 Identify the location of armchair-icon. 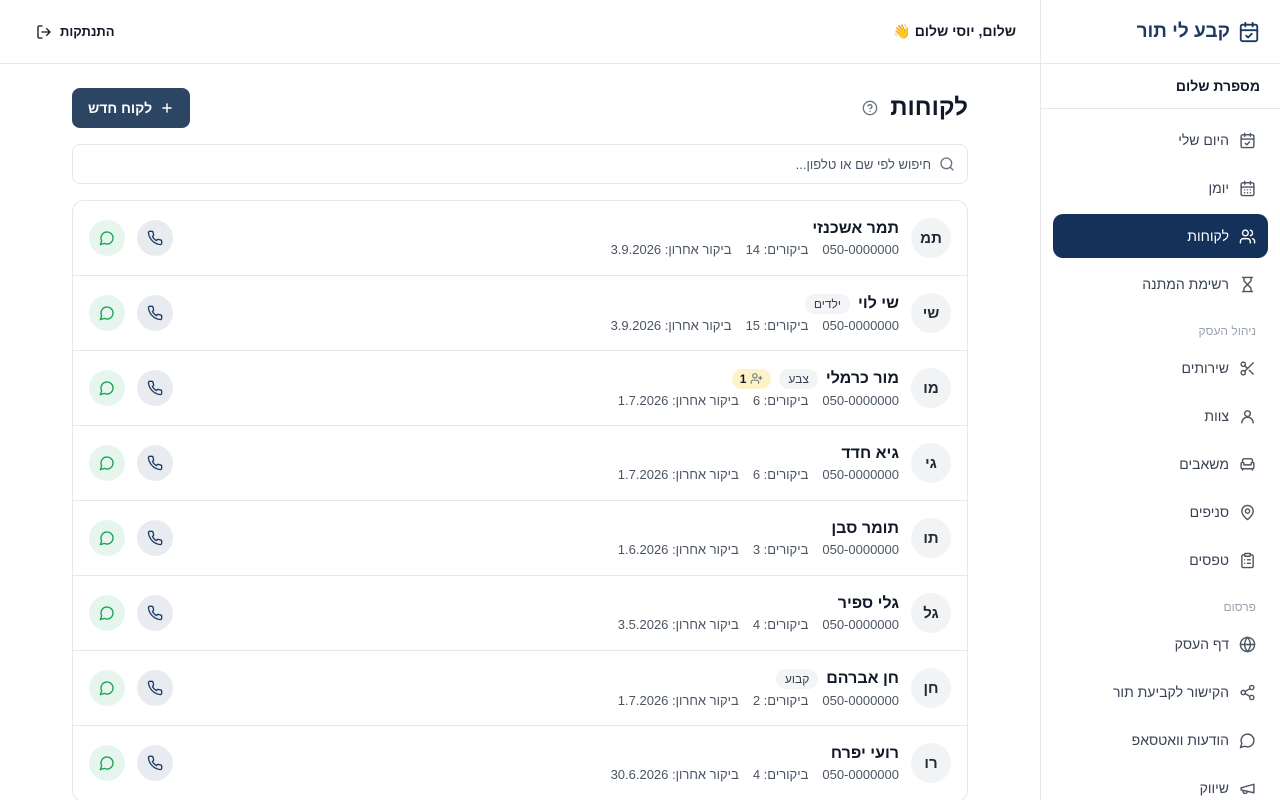
(1247, 464).